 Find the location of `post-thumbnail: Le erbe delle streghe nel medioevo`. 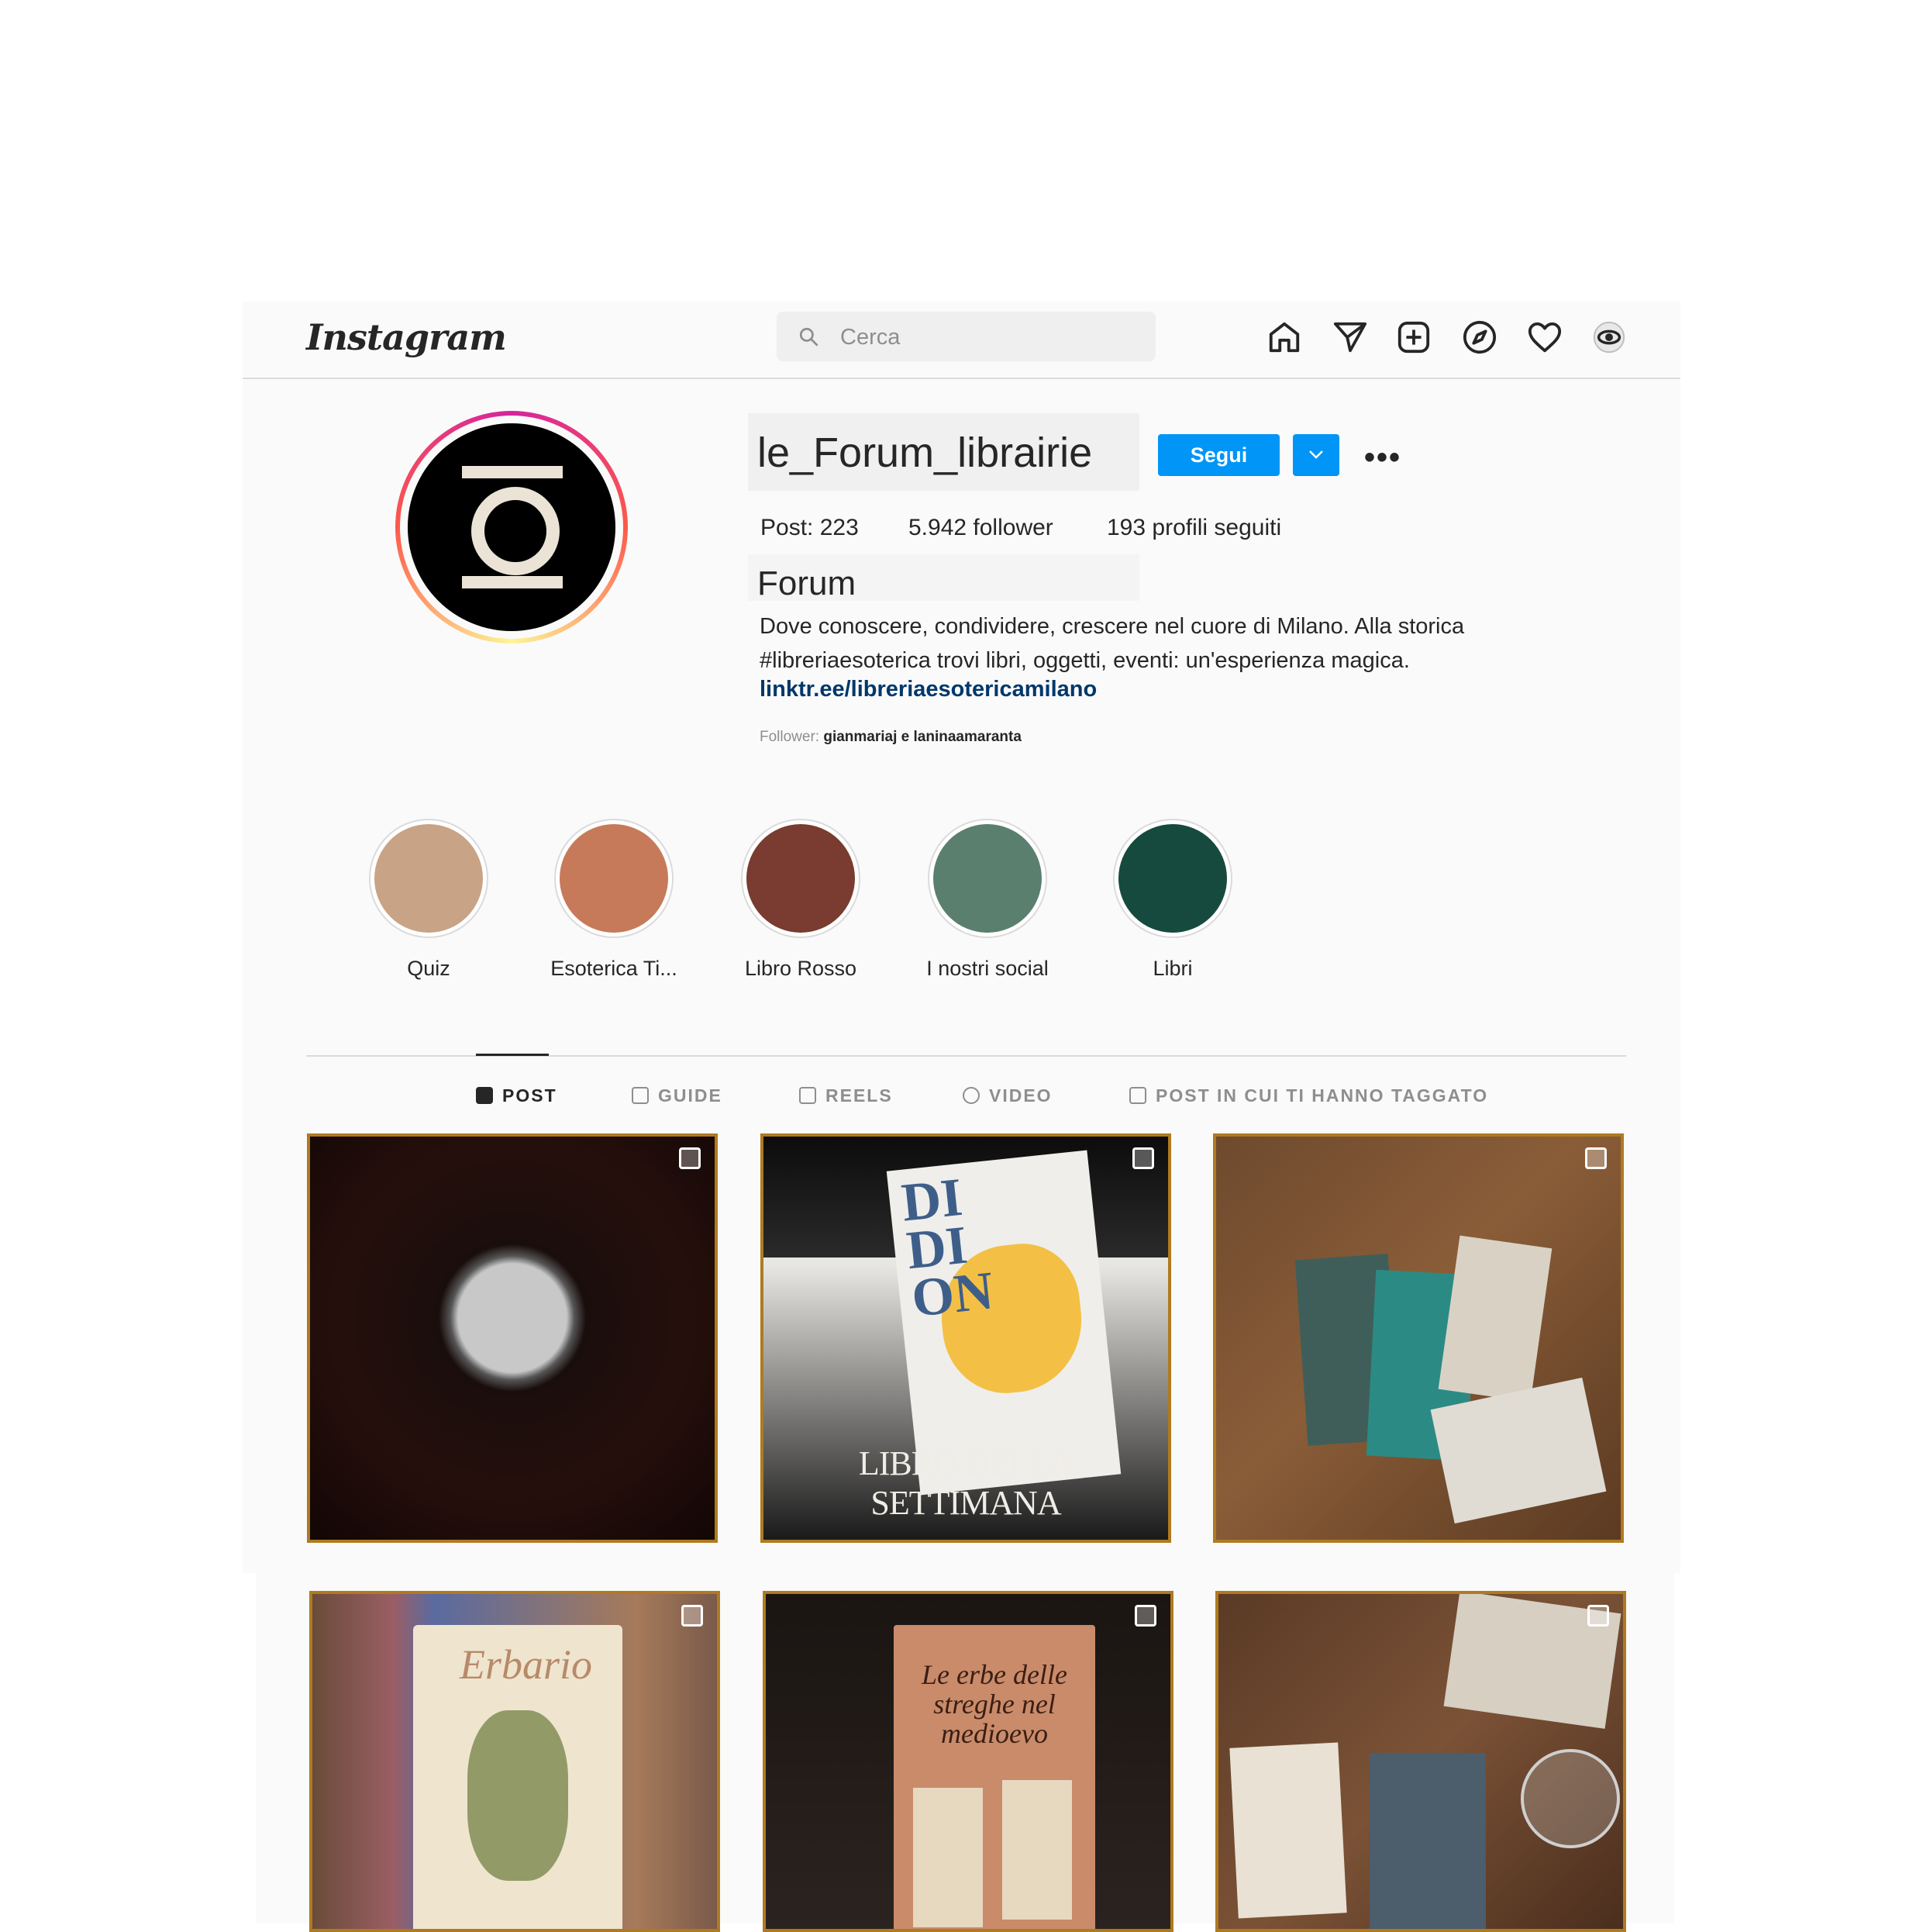

post-thumbnail: Le erbe delle streghe nel medioevo is located at coordinates (968, 1761).